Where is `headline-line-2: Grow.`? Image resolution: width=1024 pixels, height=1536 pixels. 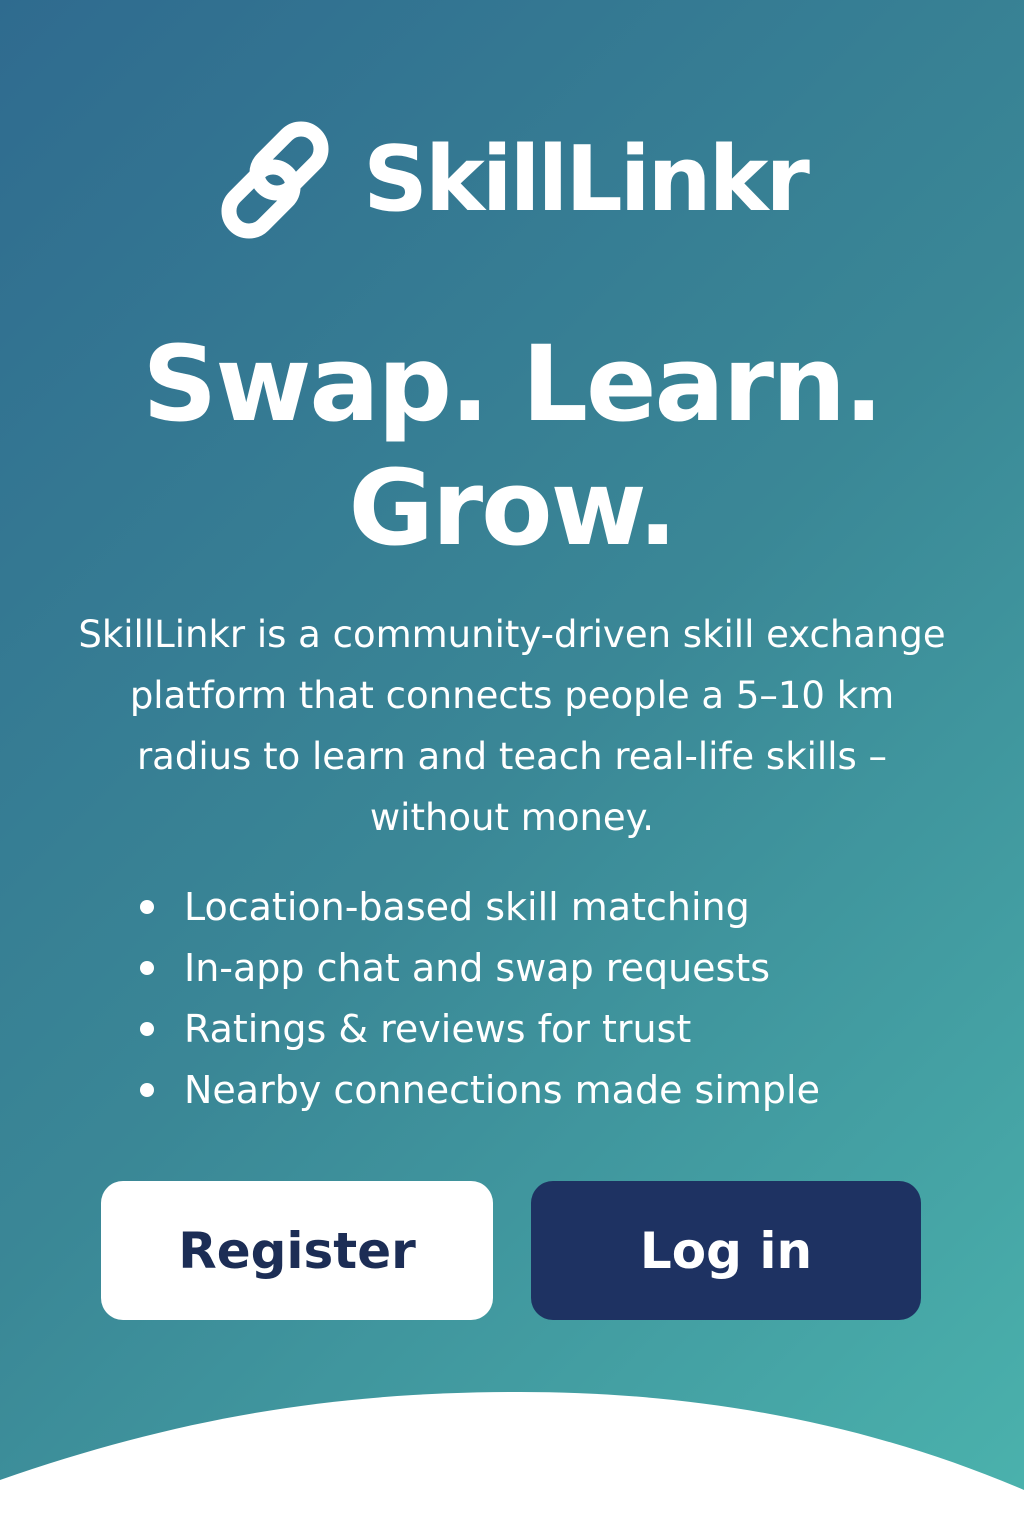 headline-line-2: Grow. is located at coordinates (512, 508).